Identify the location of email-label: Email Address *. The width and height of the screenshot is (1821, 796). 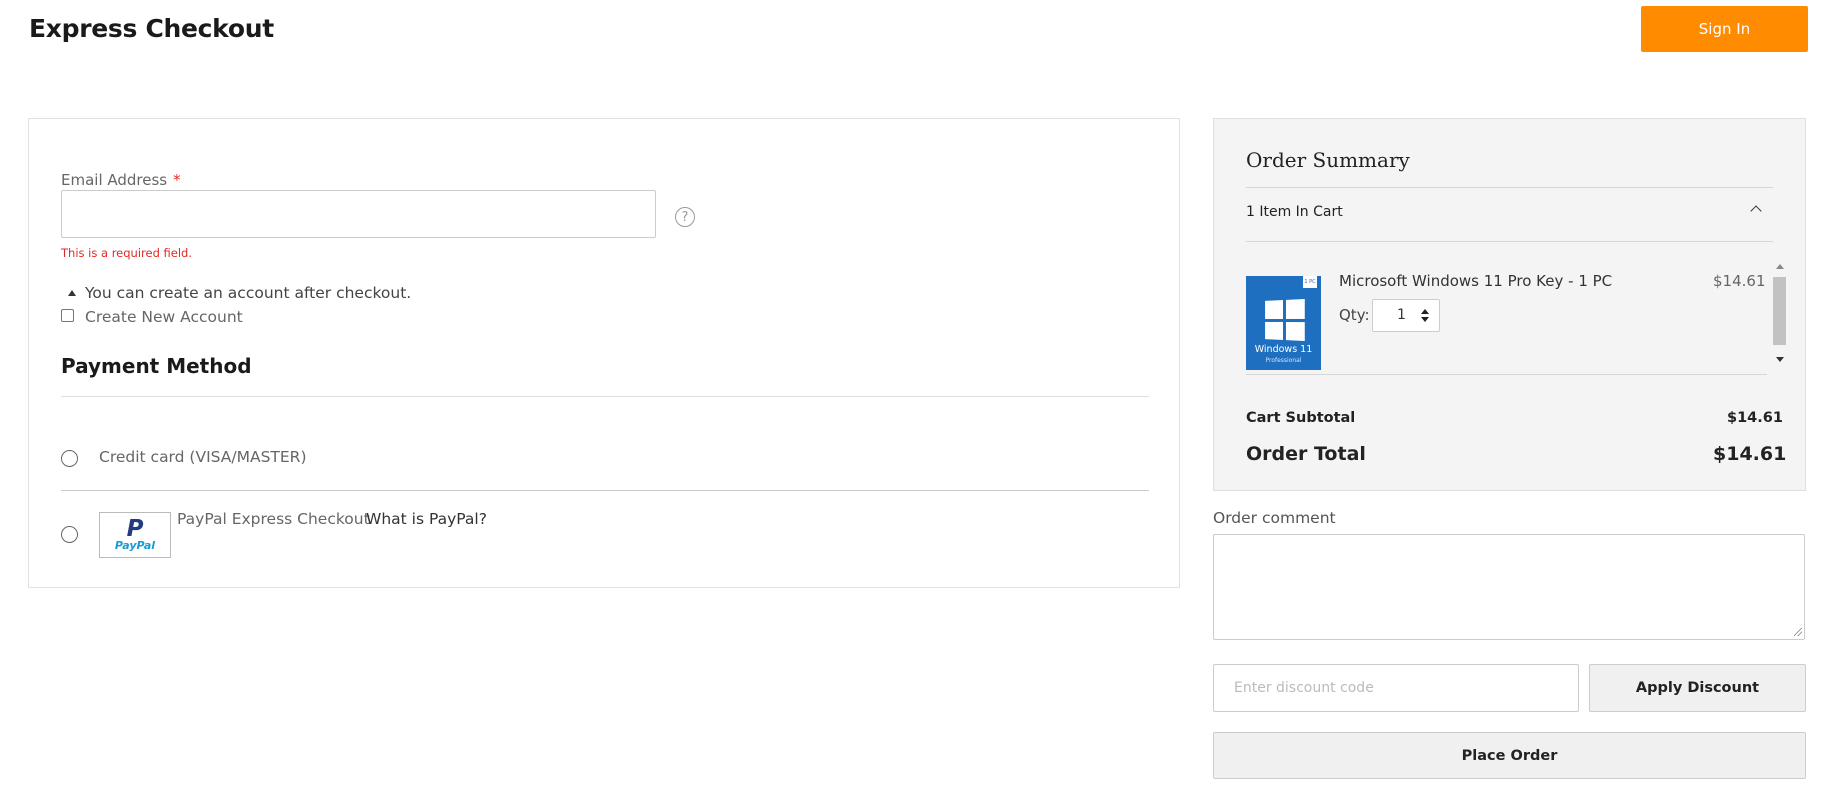
(121, 180).